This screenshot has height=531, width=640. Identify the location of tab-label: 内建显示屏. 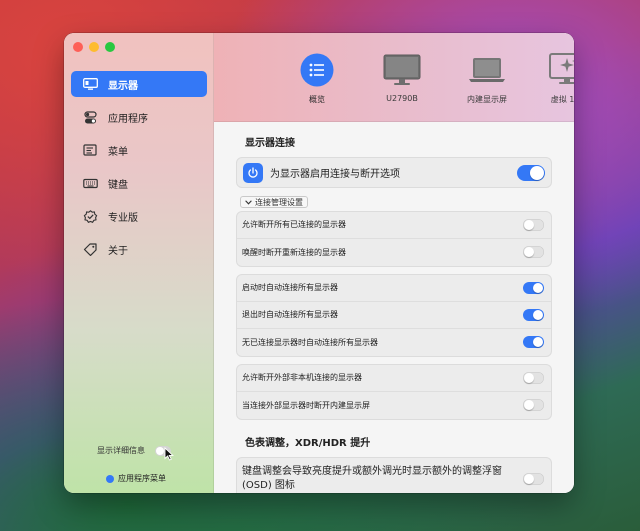
(487, 99).